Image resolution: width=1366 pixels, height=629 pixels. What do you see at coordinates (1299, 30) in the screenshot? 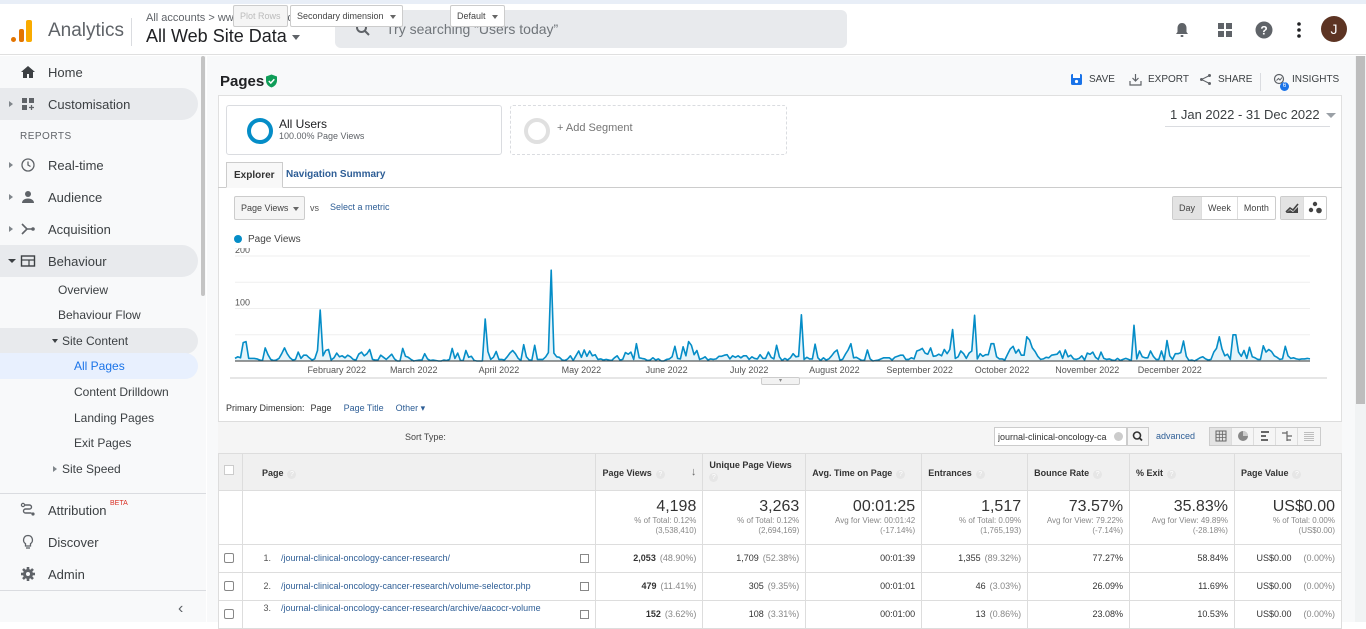
I see `more-vert-icon` at bounding box center [1299, 30].